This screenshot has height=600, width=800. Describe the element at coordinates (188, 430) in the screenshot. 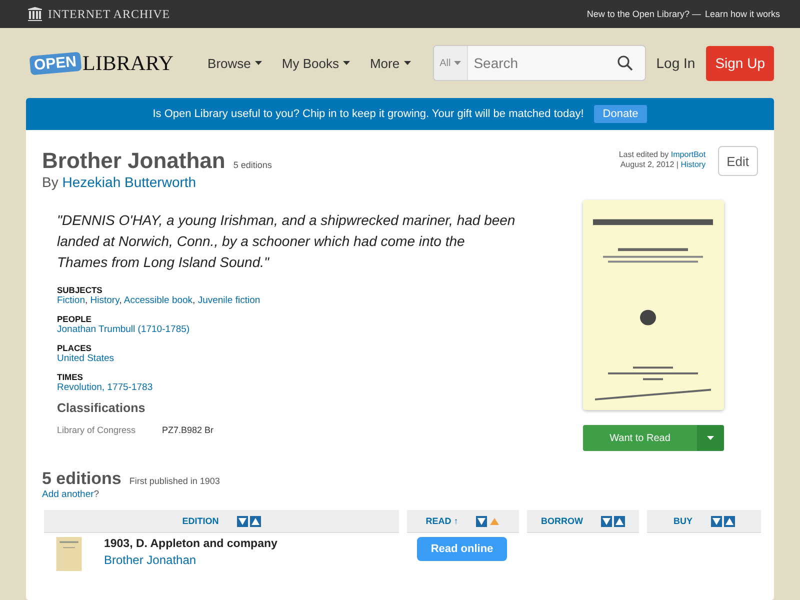

I see `classification-value: PZ7.B982 Br` at that location.